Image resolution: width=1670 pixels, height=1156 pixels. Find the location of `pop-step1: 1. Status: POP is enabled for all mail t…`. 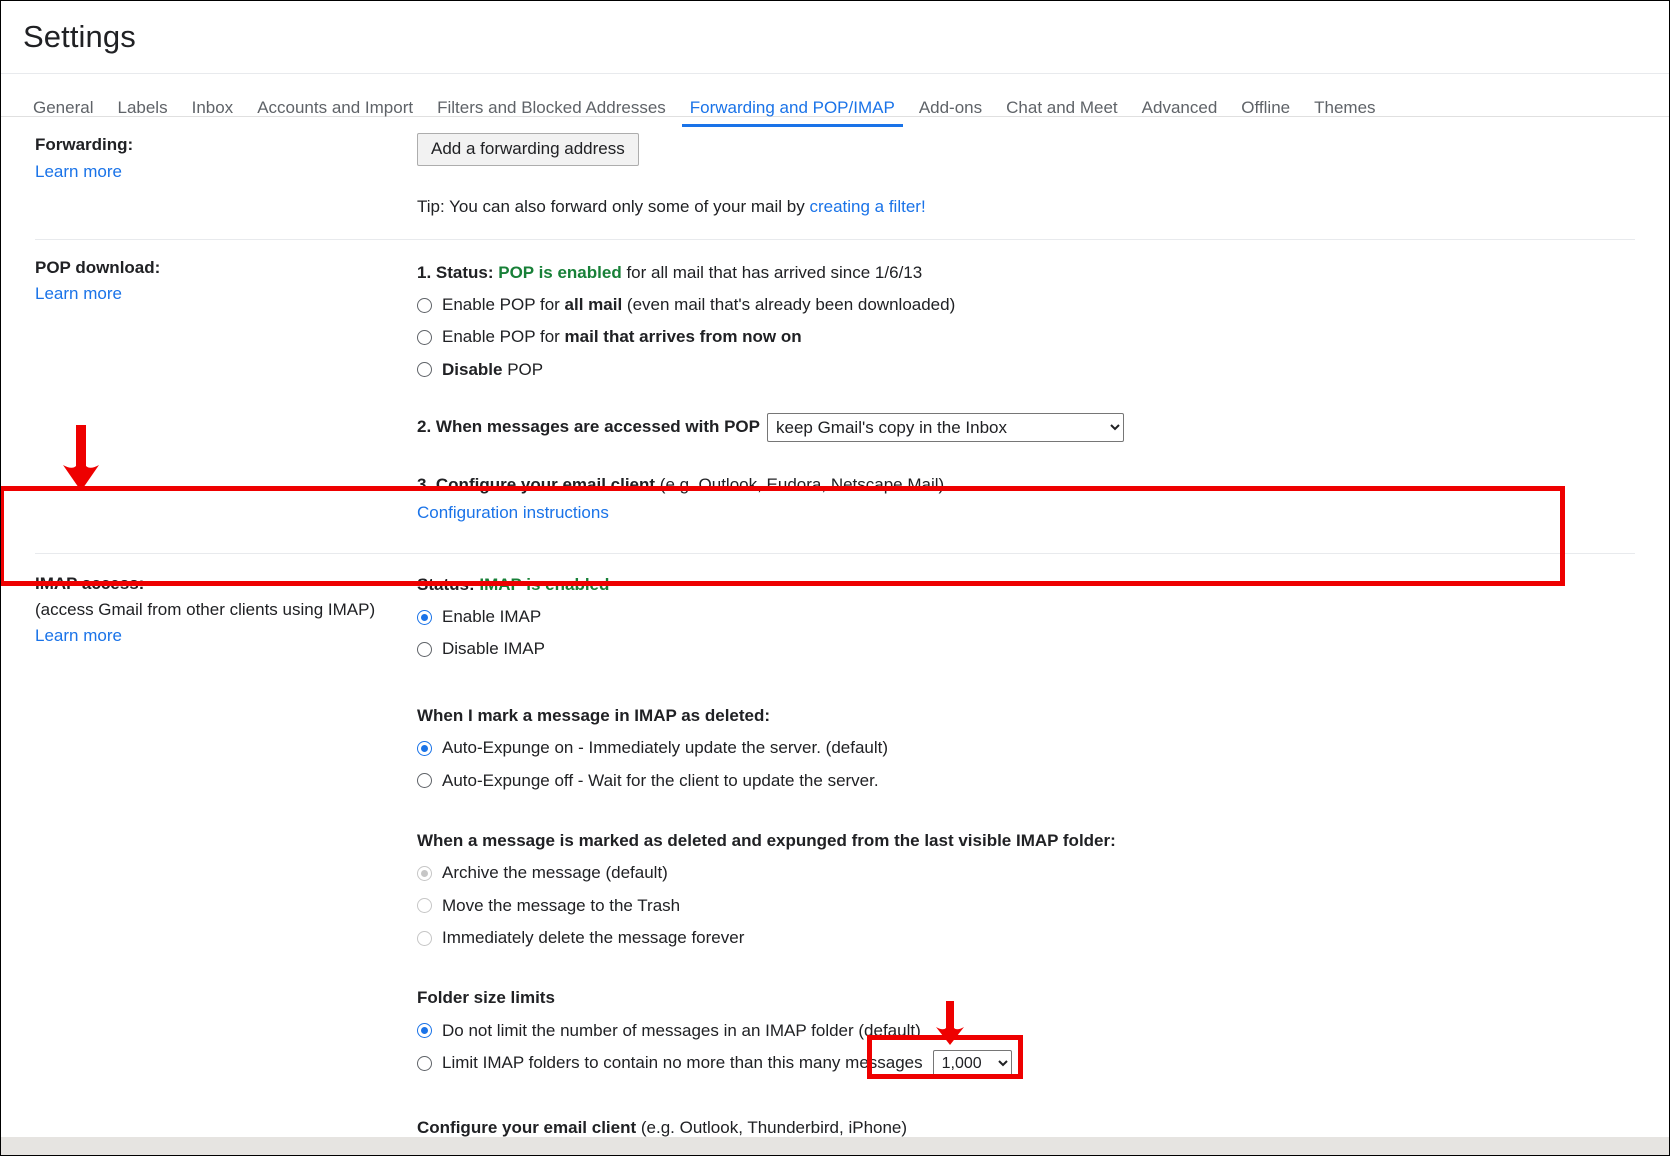

pop-step1: 1. Status: POP is enabled for all mail t… is located at coordinates (1026, 273).